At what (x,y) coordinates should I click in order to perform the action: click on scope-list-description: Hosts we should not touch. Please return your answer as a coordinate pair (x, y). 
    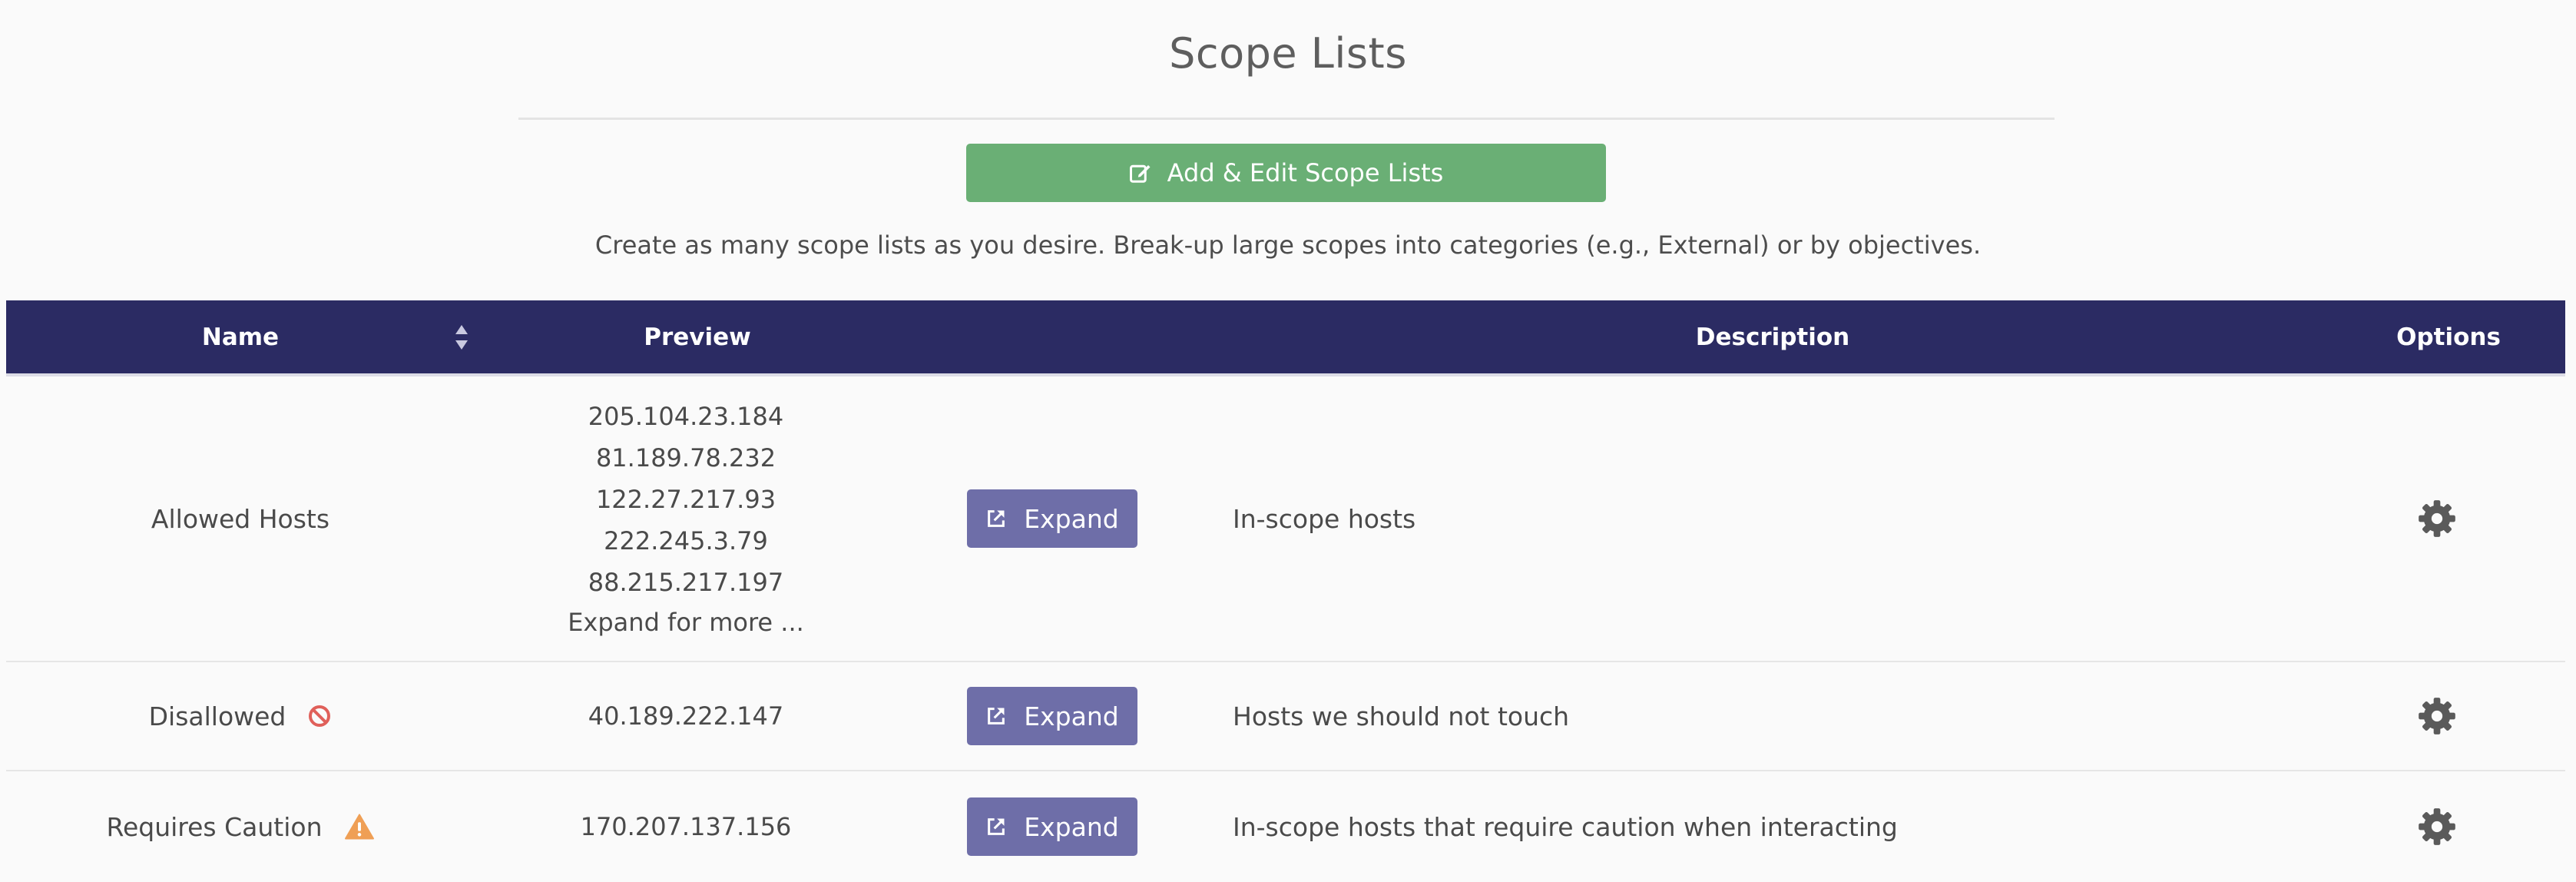
    Looking at the image, I should click on (1401, 716).